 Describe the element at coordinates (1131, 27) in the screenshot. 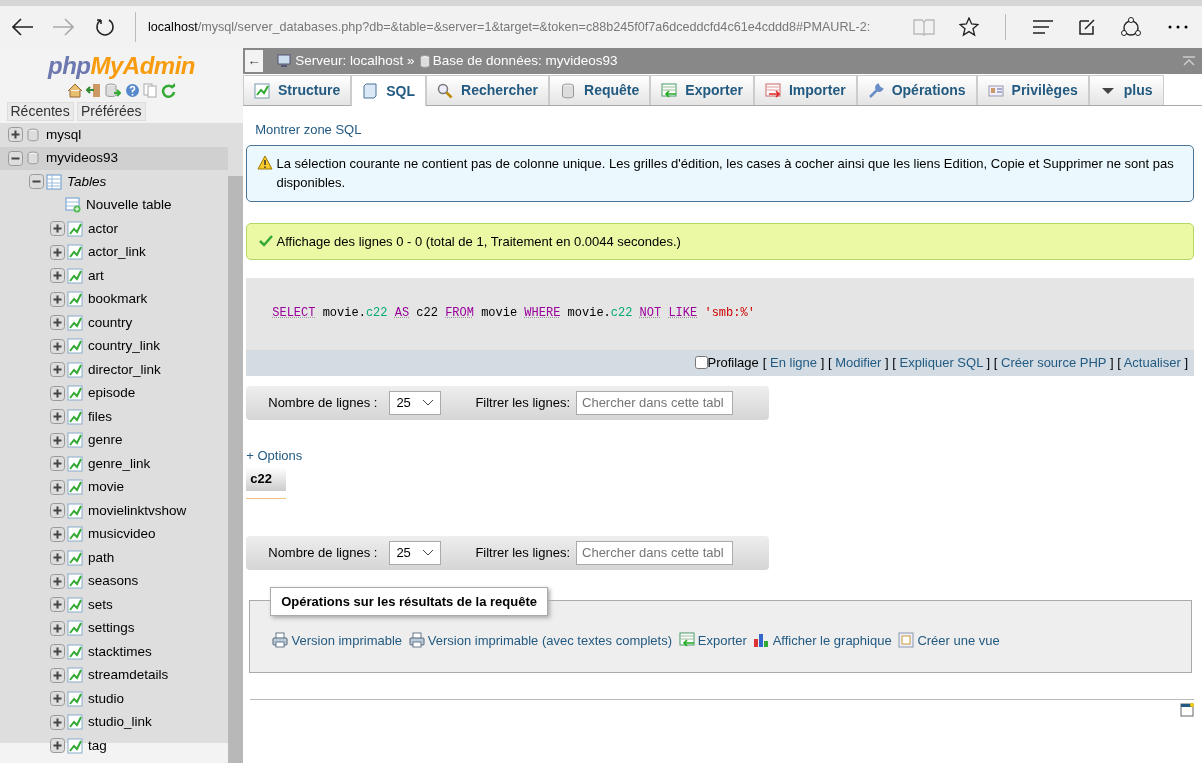

I see `share-icon` at that location.